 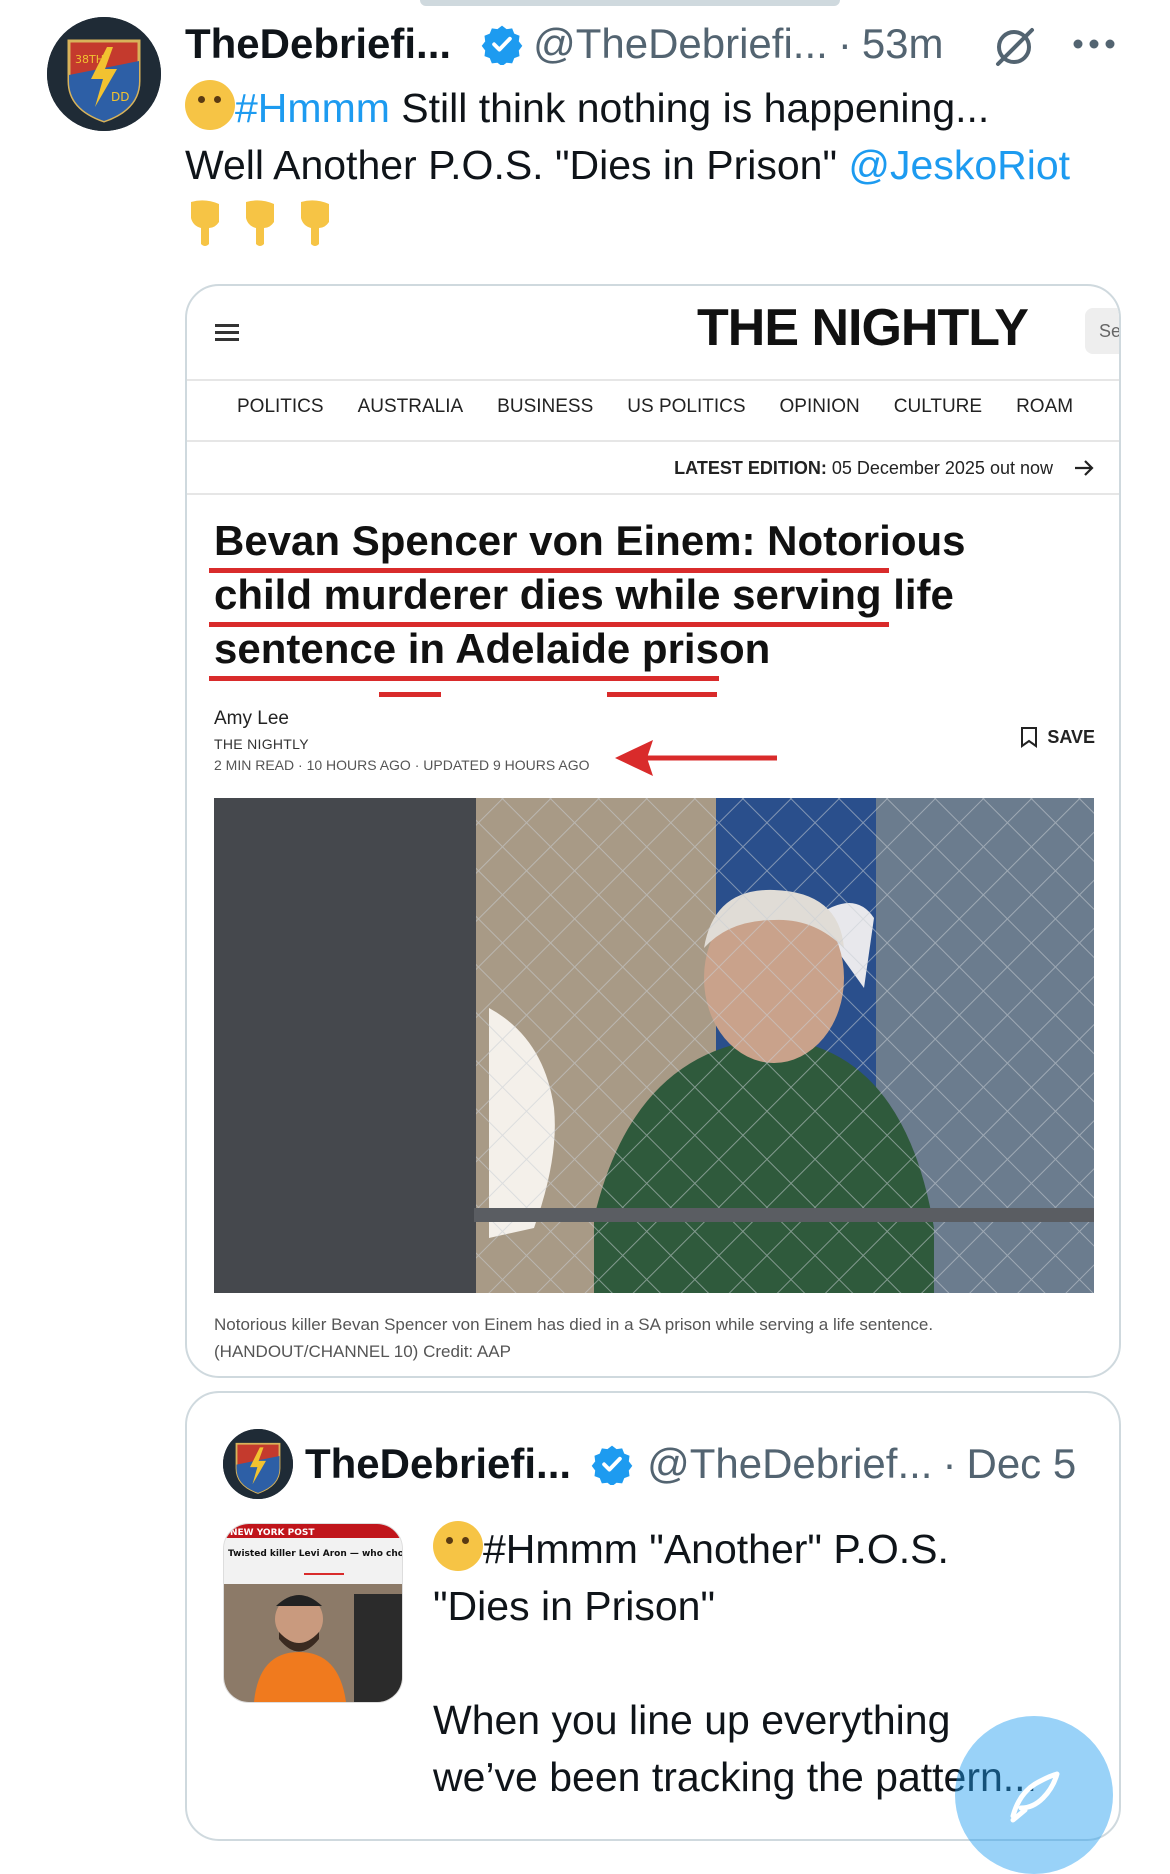 What do you see at coordinates (686, 406) in the screenshot?
I see `nav-item: US POLITICS` at bounding box center [686, 406].